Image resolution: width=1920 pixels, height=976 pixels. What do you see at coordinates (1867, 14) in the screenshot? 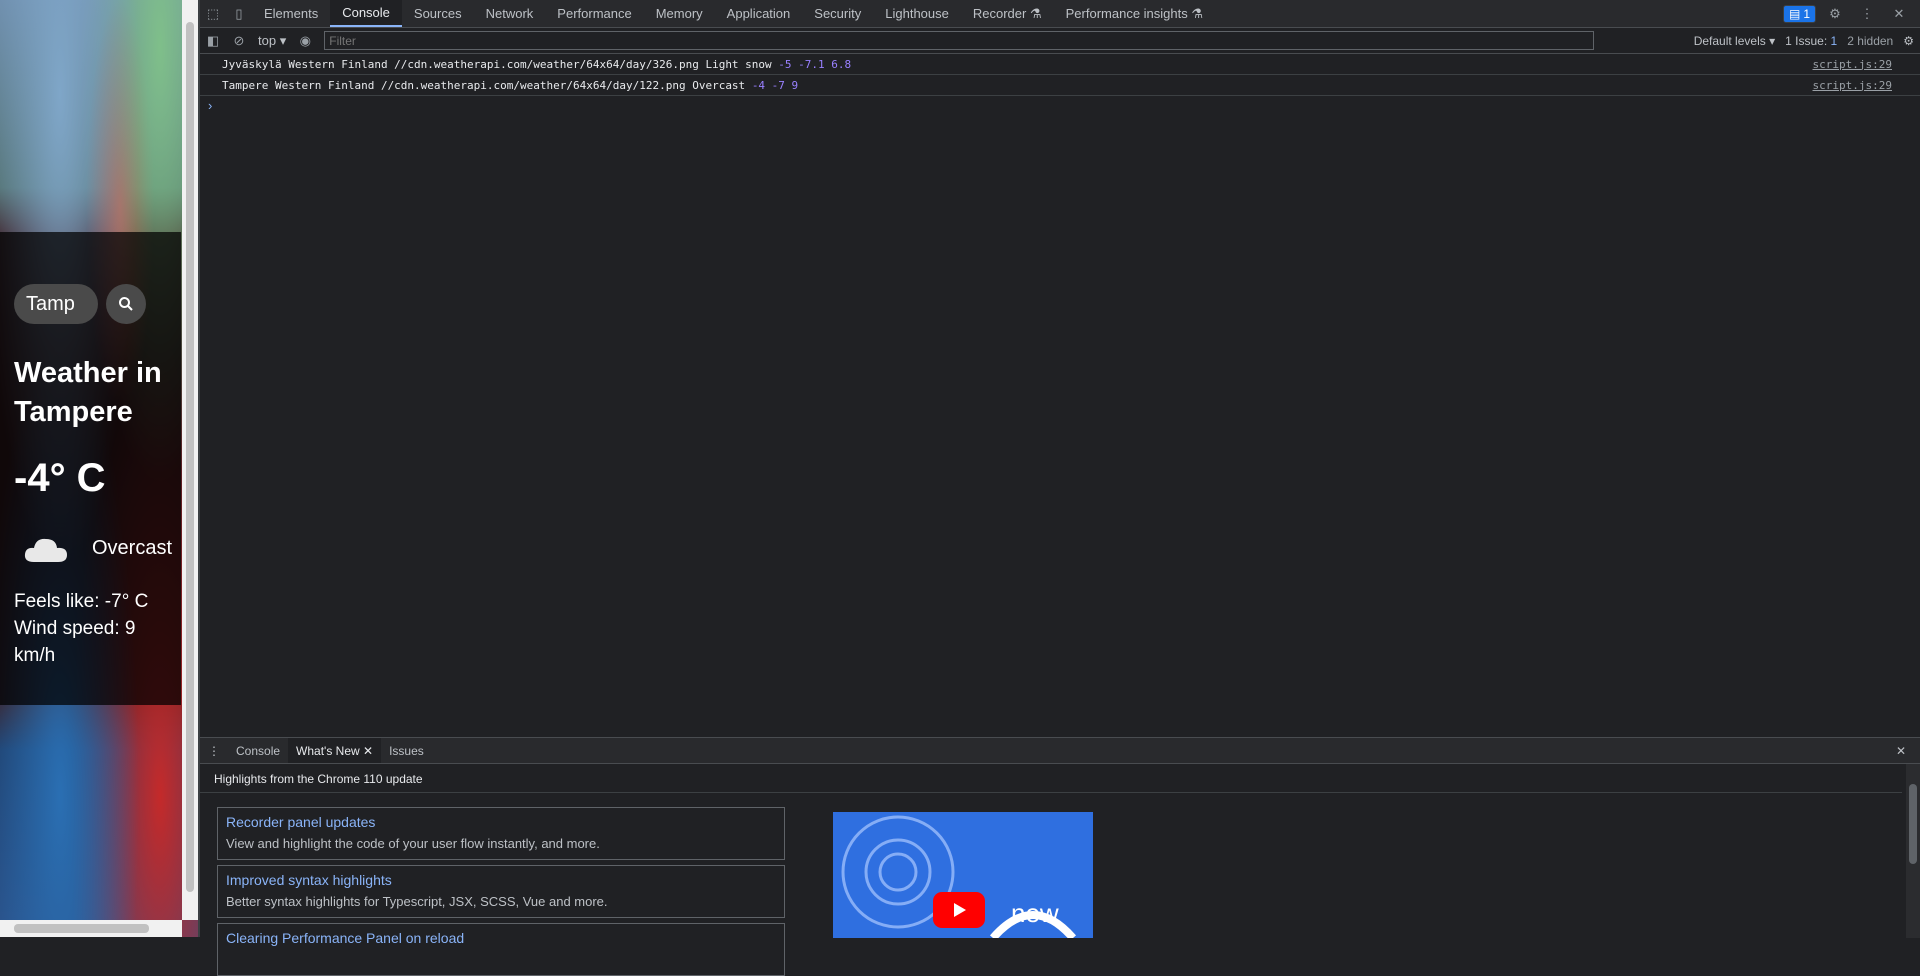
I see `more-options-icon: ⋮` at bounding box center [1867, 14].